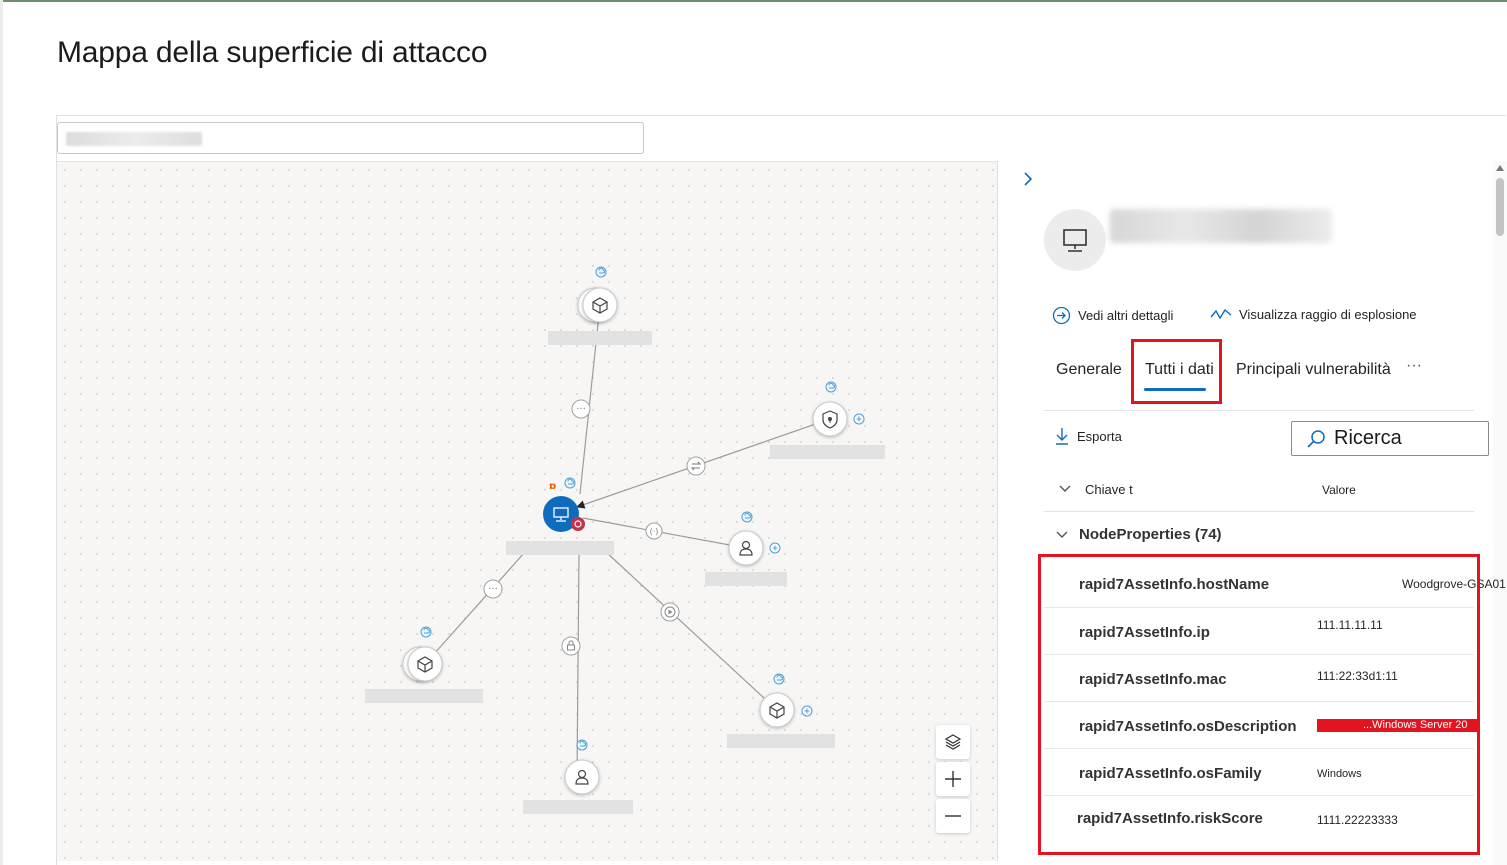 The image size is (1507, 865). What do you see at coordinates (1500, 207) in the screenshot?
I see `scroll-thumb` at bounding box center [1500, 207].